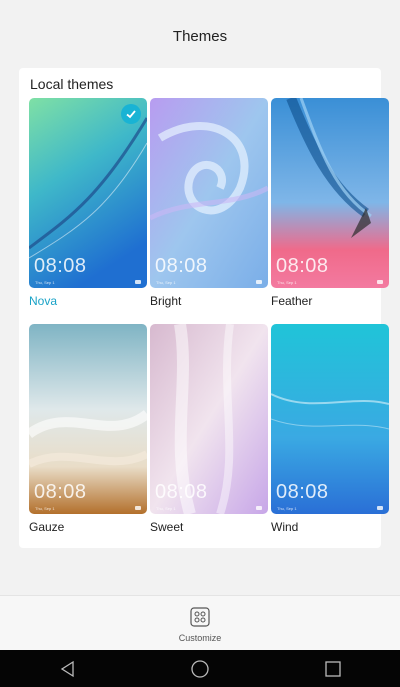 This screenshot has height=687, width=400. I want to click on customize-icon, so click(200, 619).